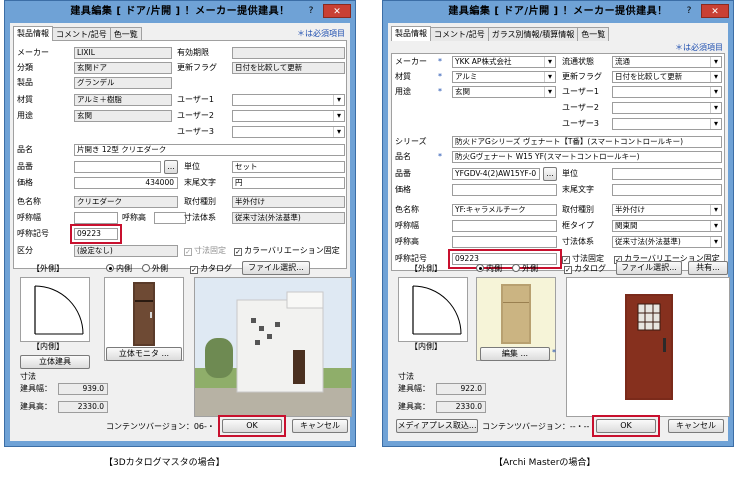 The image size is (741, 477). What do you see at coordinates (25, 250) in the screenshot?
I see `label-kubun: 区分` at bounding box center [25, 250].